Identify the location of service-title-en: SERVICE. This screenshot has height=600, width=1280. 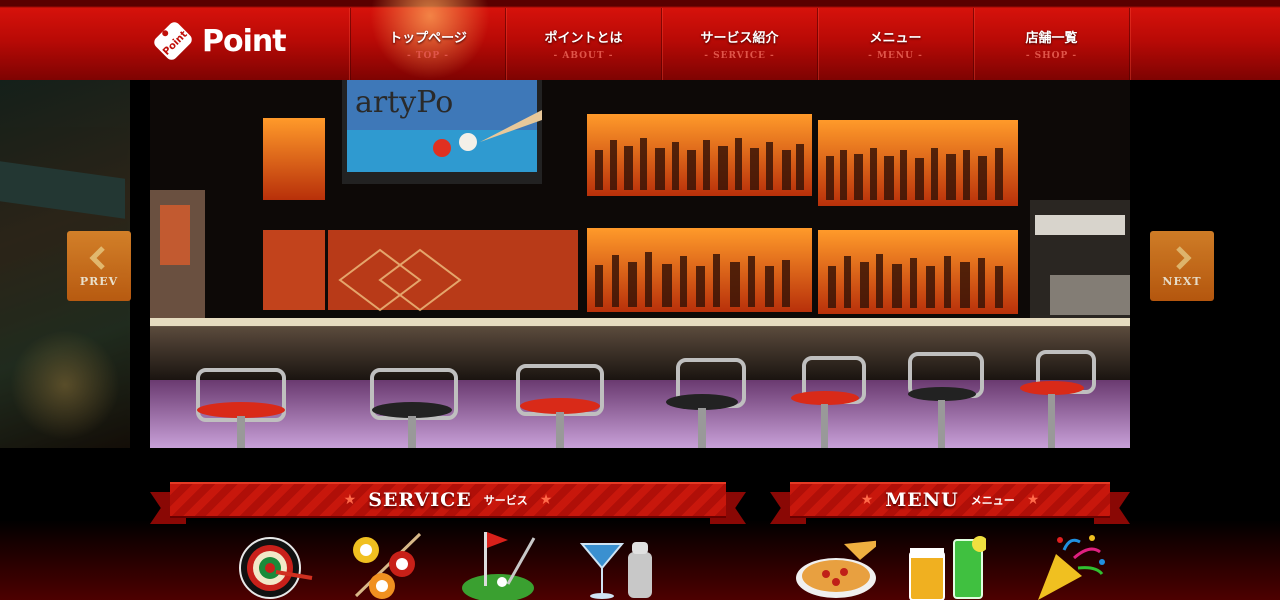
(420, 500).